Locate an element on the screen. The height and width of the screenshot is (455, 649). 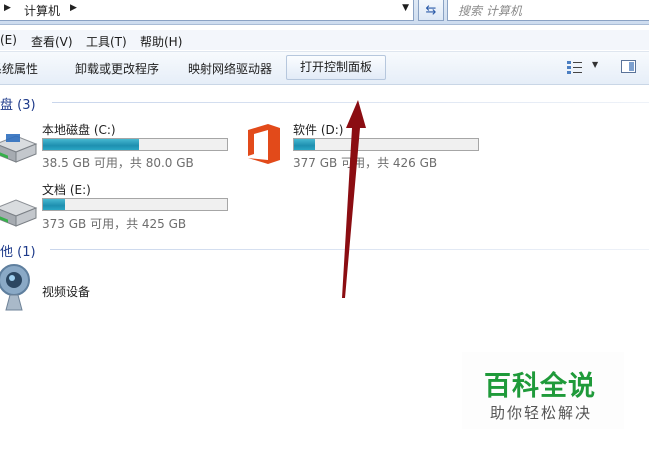
uninstall-program-button: 卸载或更改程序 is located at coordinates (117, 68).